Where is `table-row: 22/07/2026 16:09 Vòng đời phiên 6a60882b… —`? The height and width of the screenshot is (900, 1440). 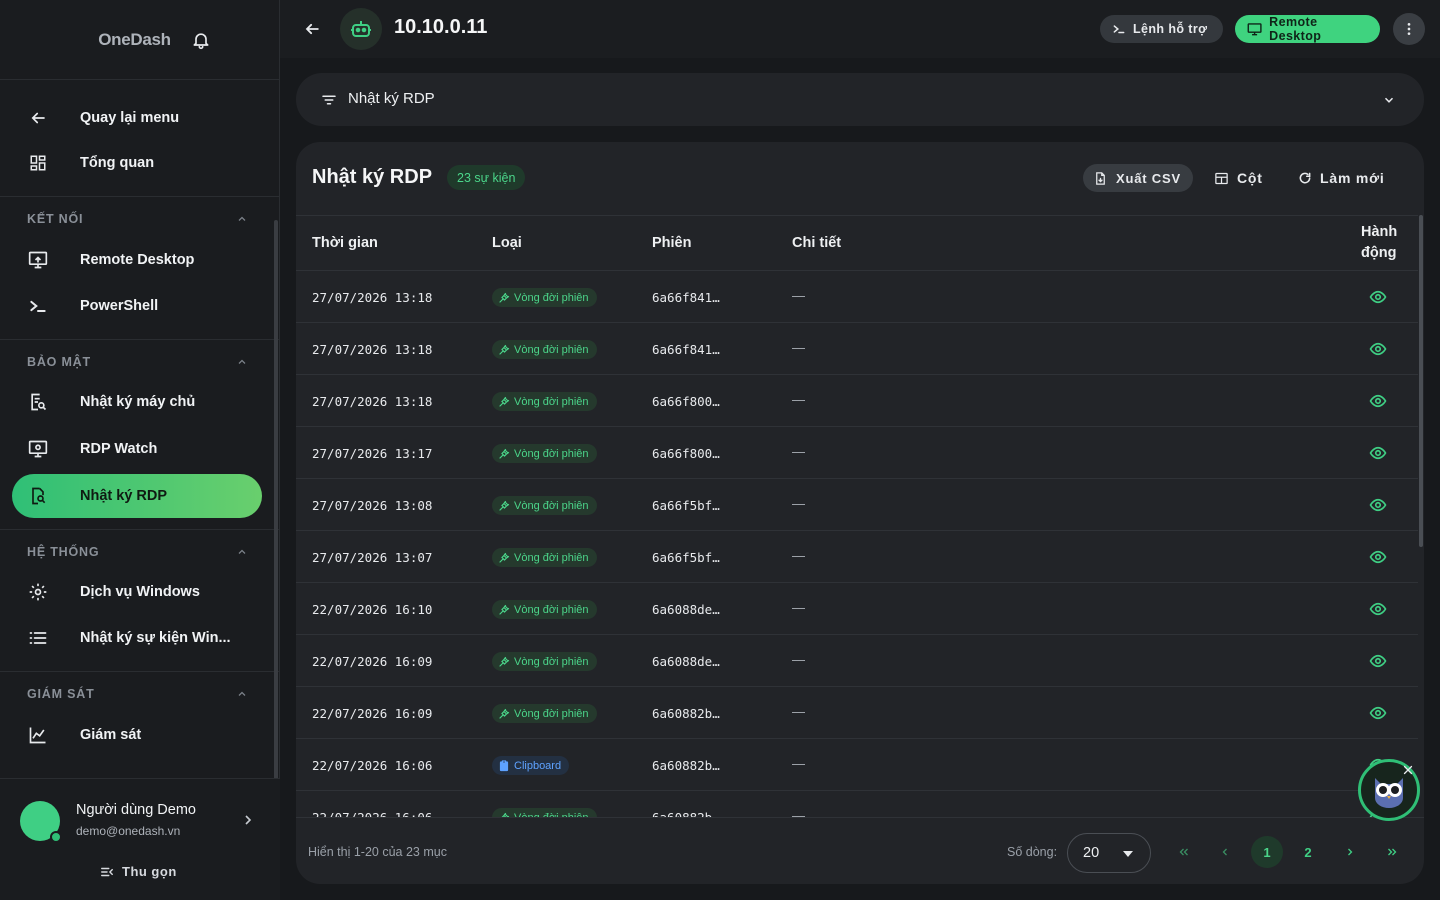 table-row: 22/07/2026 16:09 Vòng đời phiên 6a60882b… — is located at coordinates (857, 713).